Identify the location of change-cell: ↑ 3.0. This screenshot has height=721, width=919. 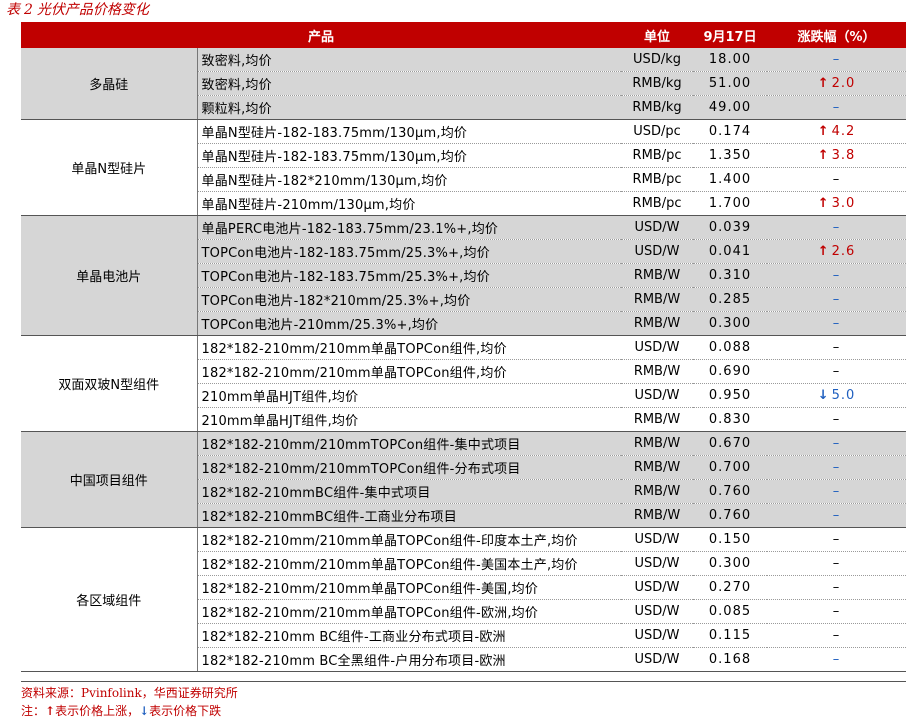
(836, 204).